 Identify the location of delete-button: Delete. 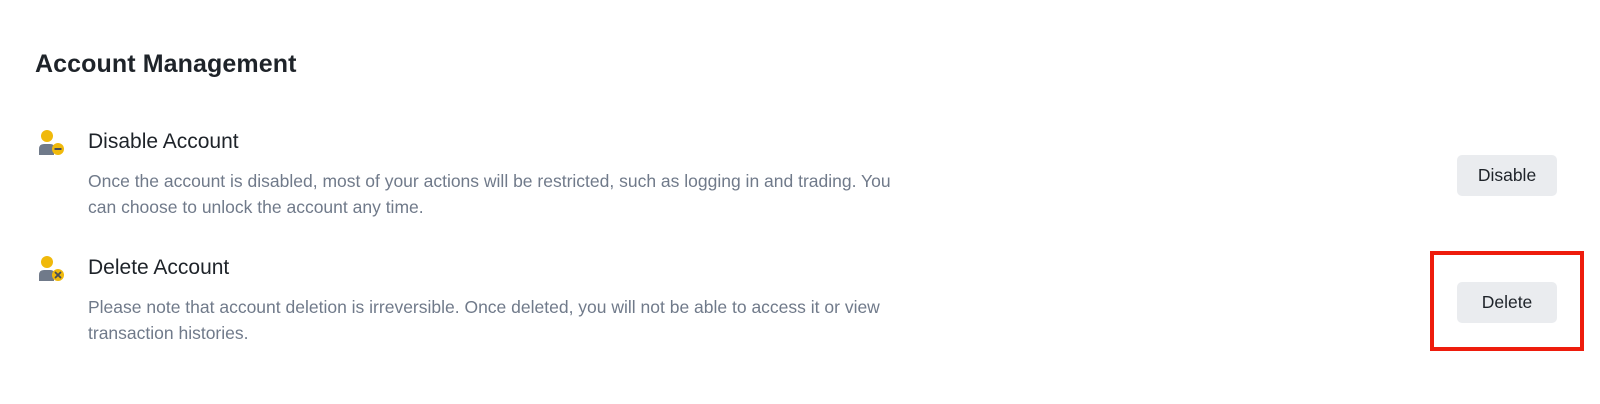
(1507, 302).